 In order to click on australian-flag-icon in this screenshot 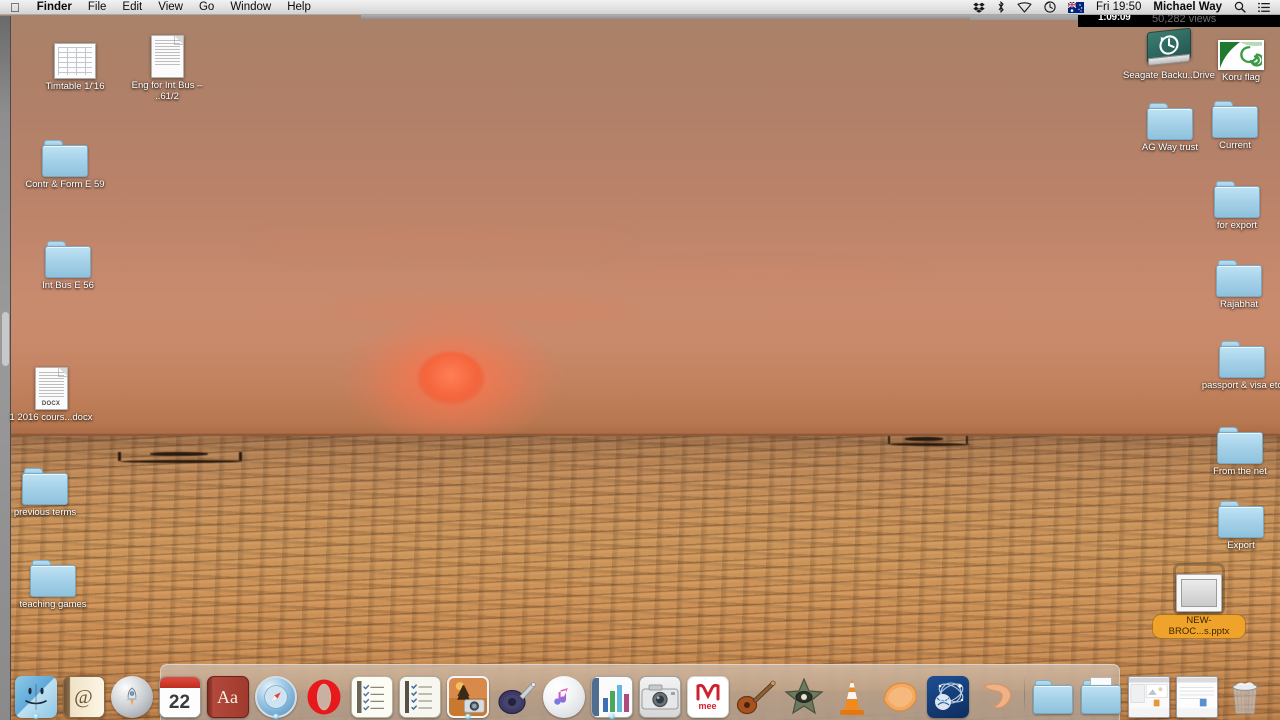, I will do `click(1076, 7)`.